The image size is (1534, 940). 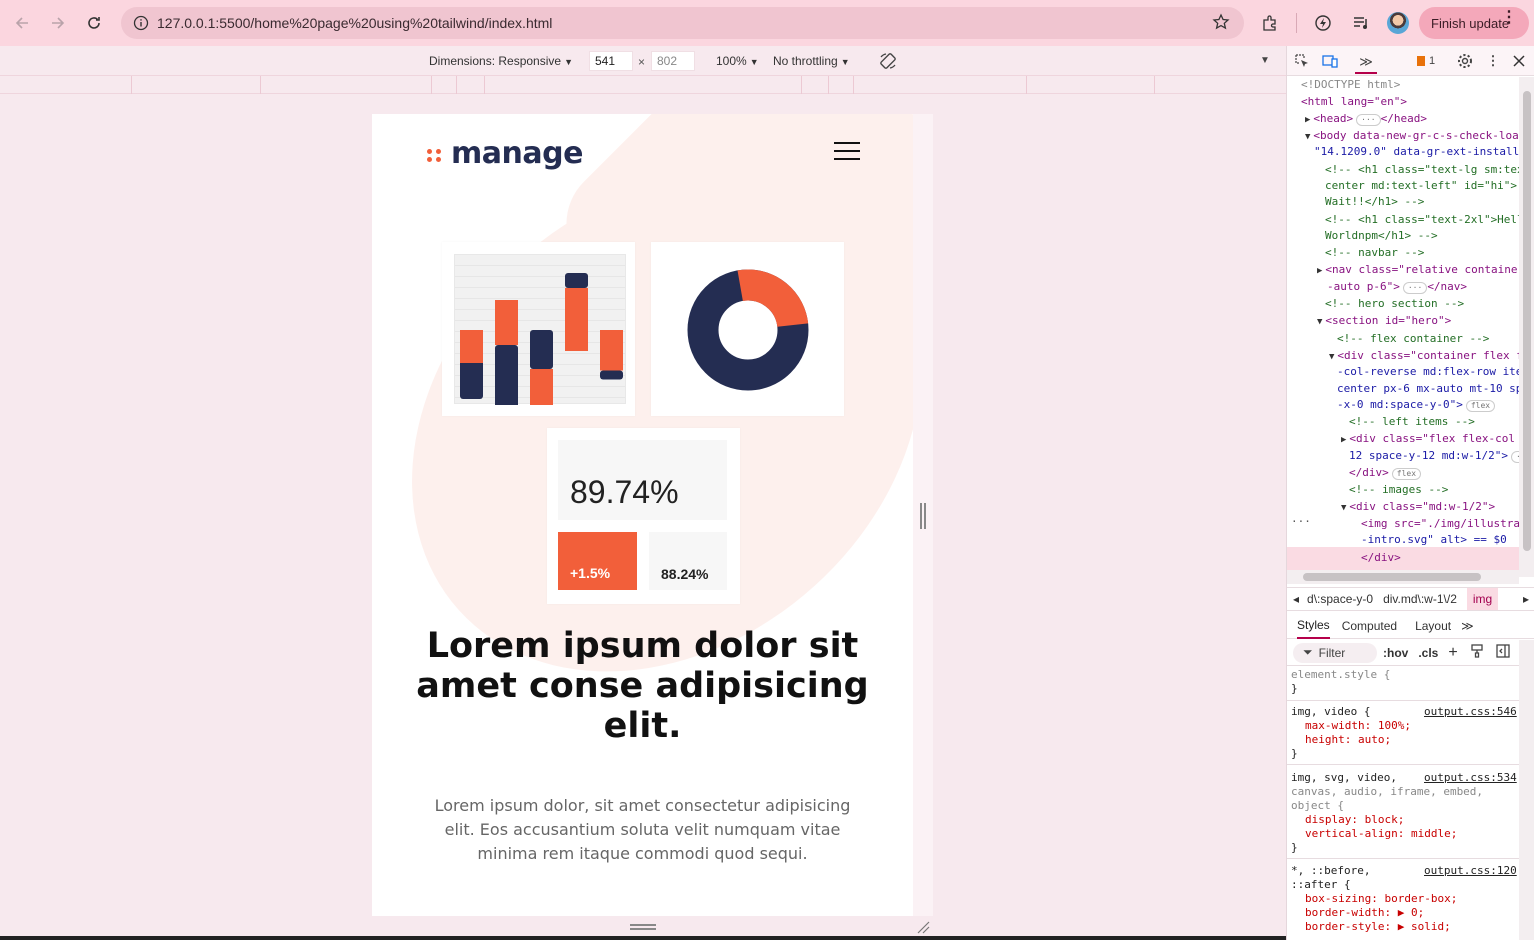 What do you see at coordinates (1418, 507) in the screenshot?
I see `dom-line-div: ▼ <div class="md:w-1/2">` at bounding box center [1418, 507].